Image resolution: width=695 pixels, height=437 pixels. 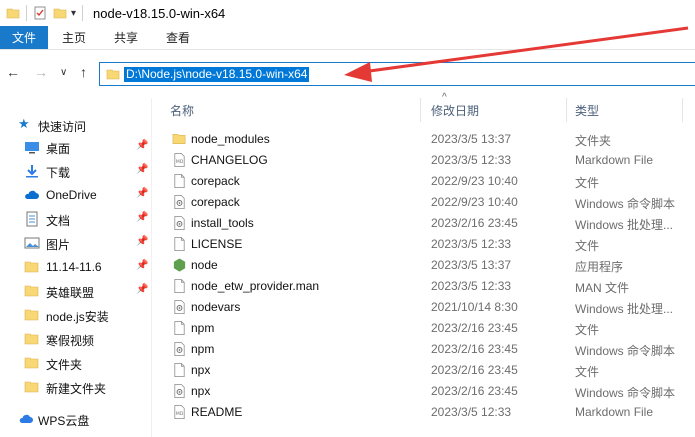 I want to click on column-header-type: 类型, so click(x=587, y=110).